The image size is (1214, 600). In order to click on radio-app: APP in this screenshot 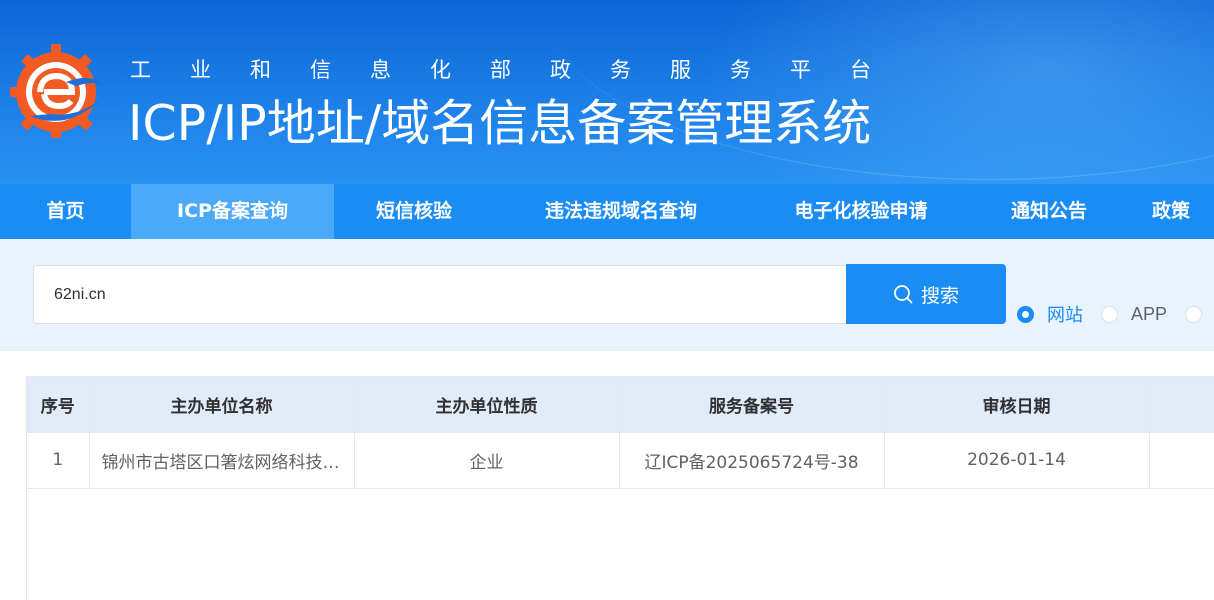, I will do `click(1134, 314)`.